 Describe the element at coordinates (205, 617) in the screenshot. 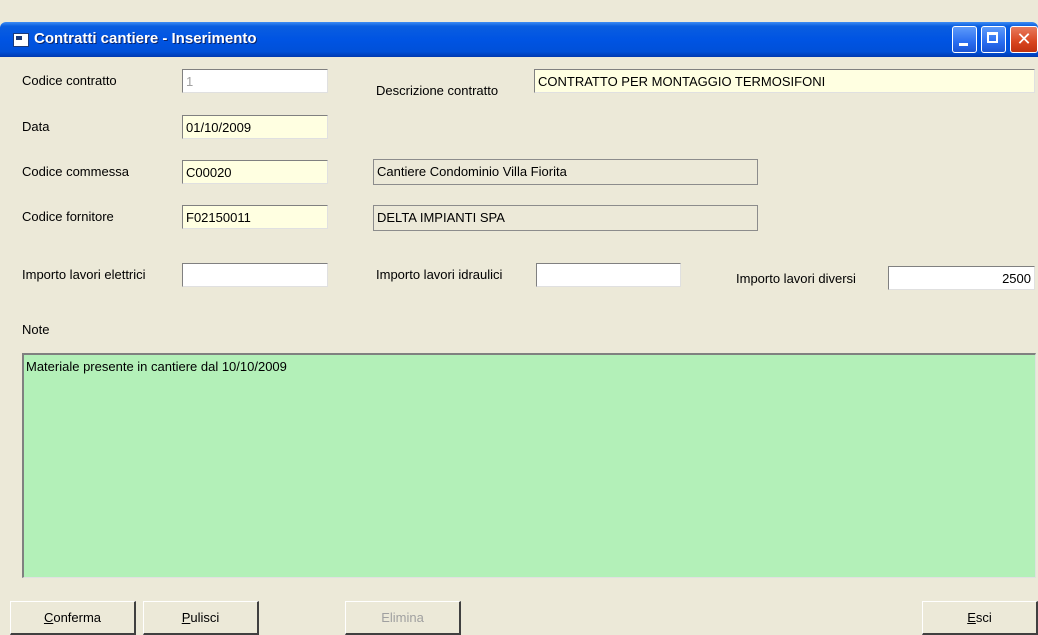

I see `pulisci-label: ulisci` at that location.